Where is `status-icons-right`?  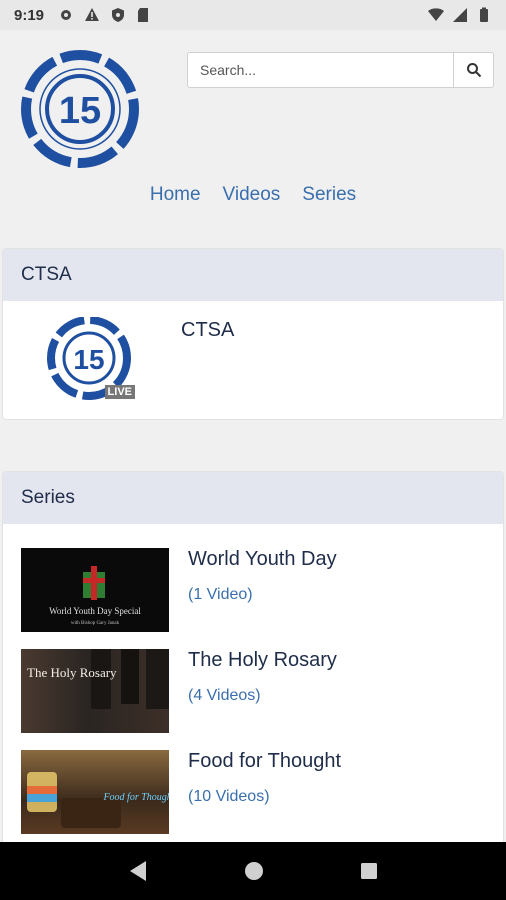
status-icons-right is located at coordinates (460, 15).